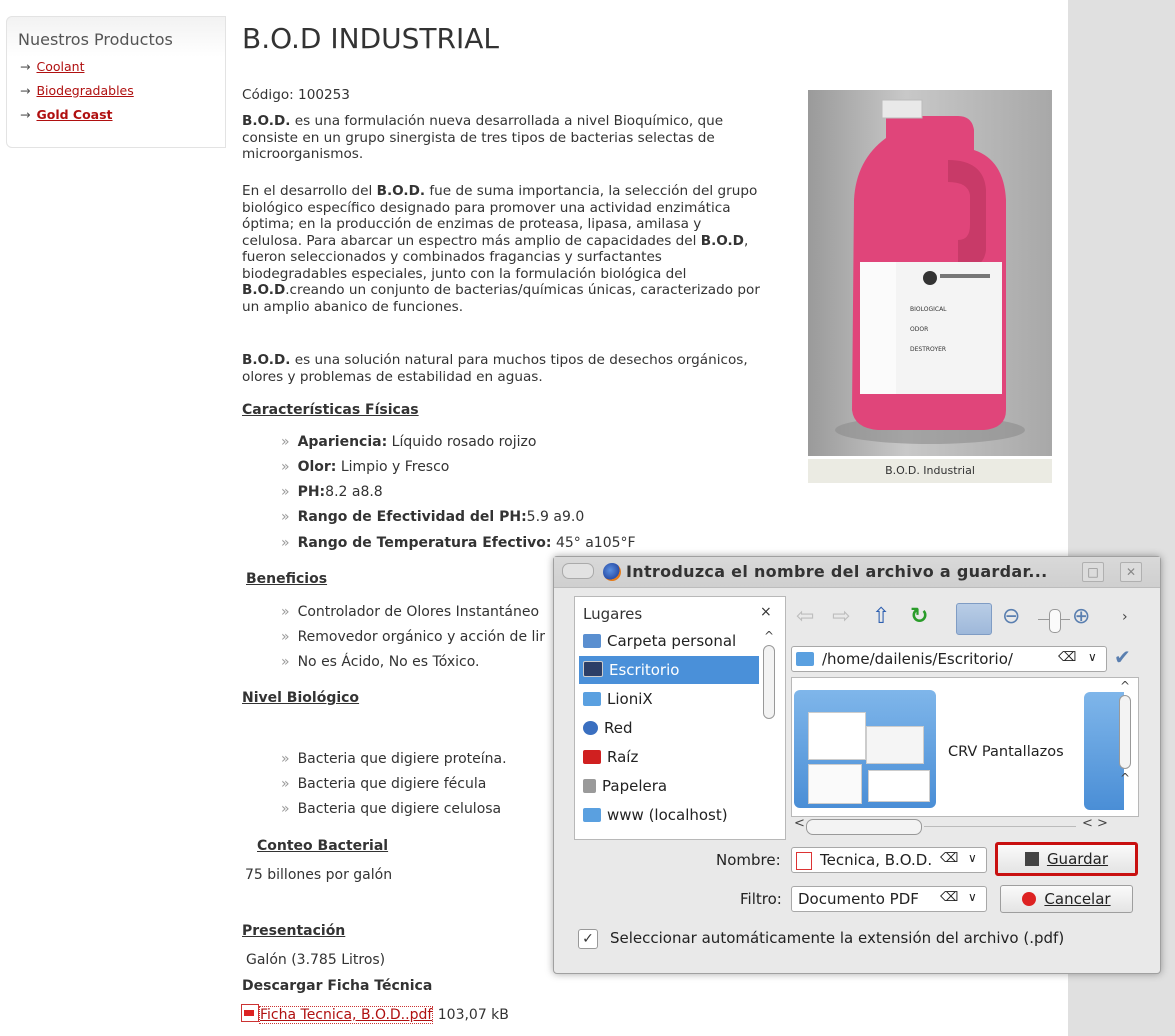 The height and width of the screenshot is (1036, 1175). I want to click on filename-input: Tecnica, B.O.D. ⌫ ∨, so click(889, 860).